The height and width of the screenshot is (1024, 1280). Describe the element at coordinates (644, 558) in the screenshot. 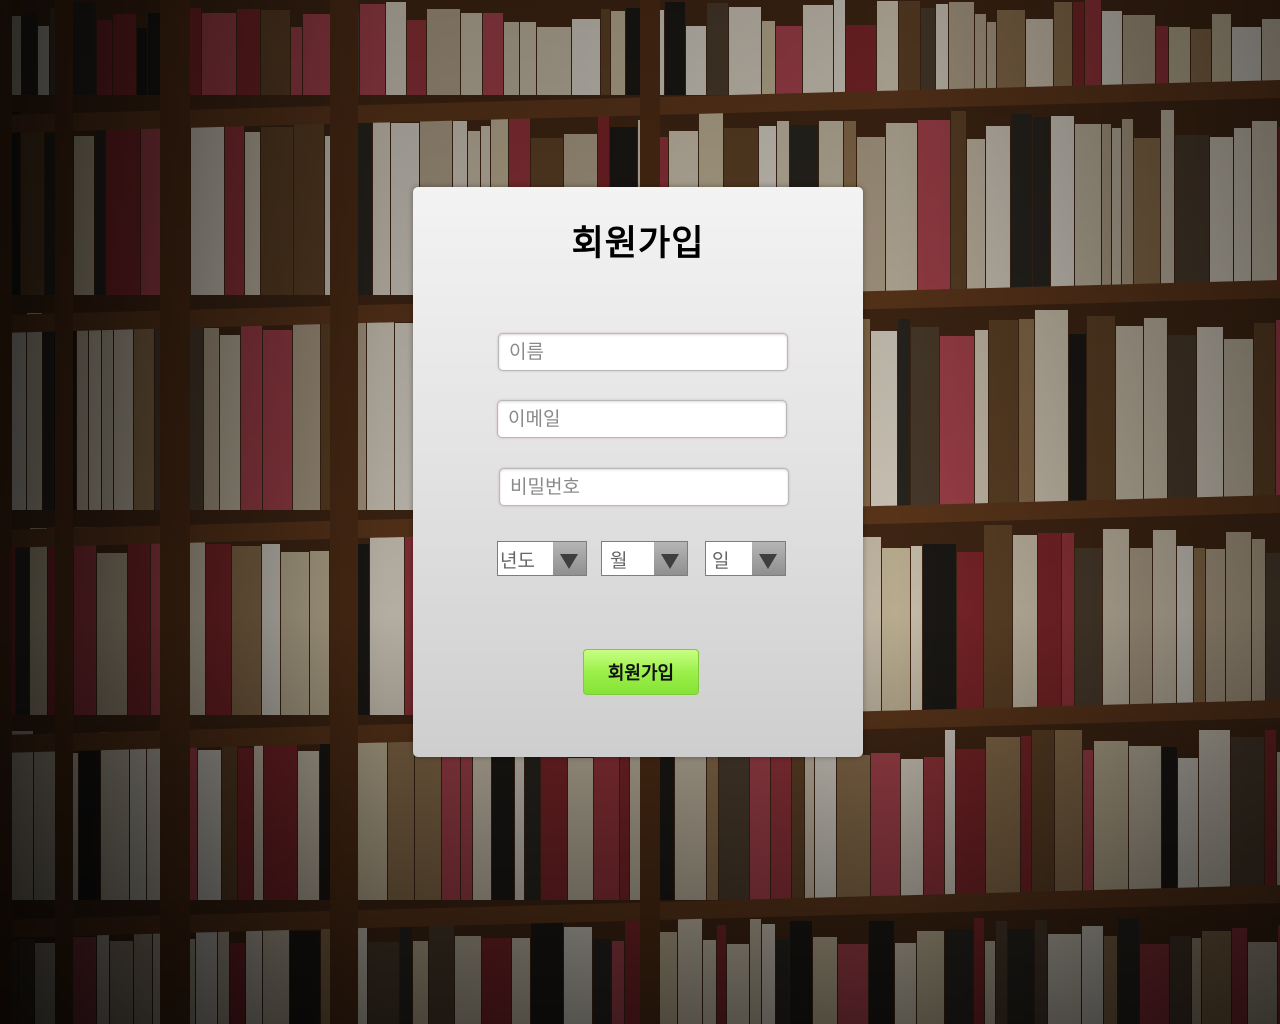

I see `month-select: 월` at that location.